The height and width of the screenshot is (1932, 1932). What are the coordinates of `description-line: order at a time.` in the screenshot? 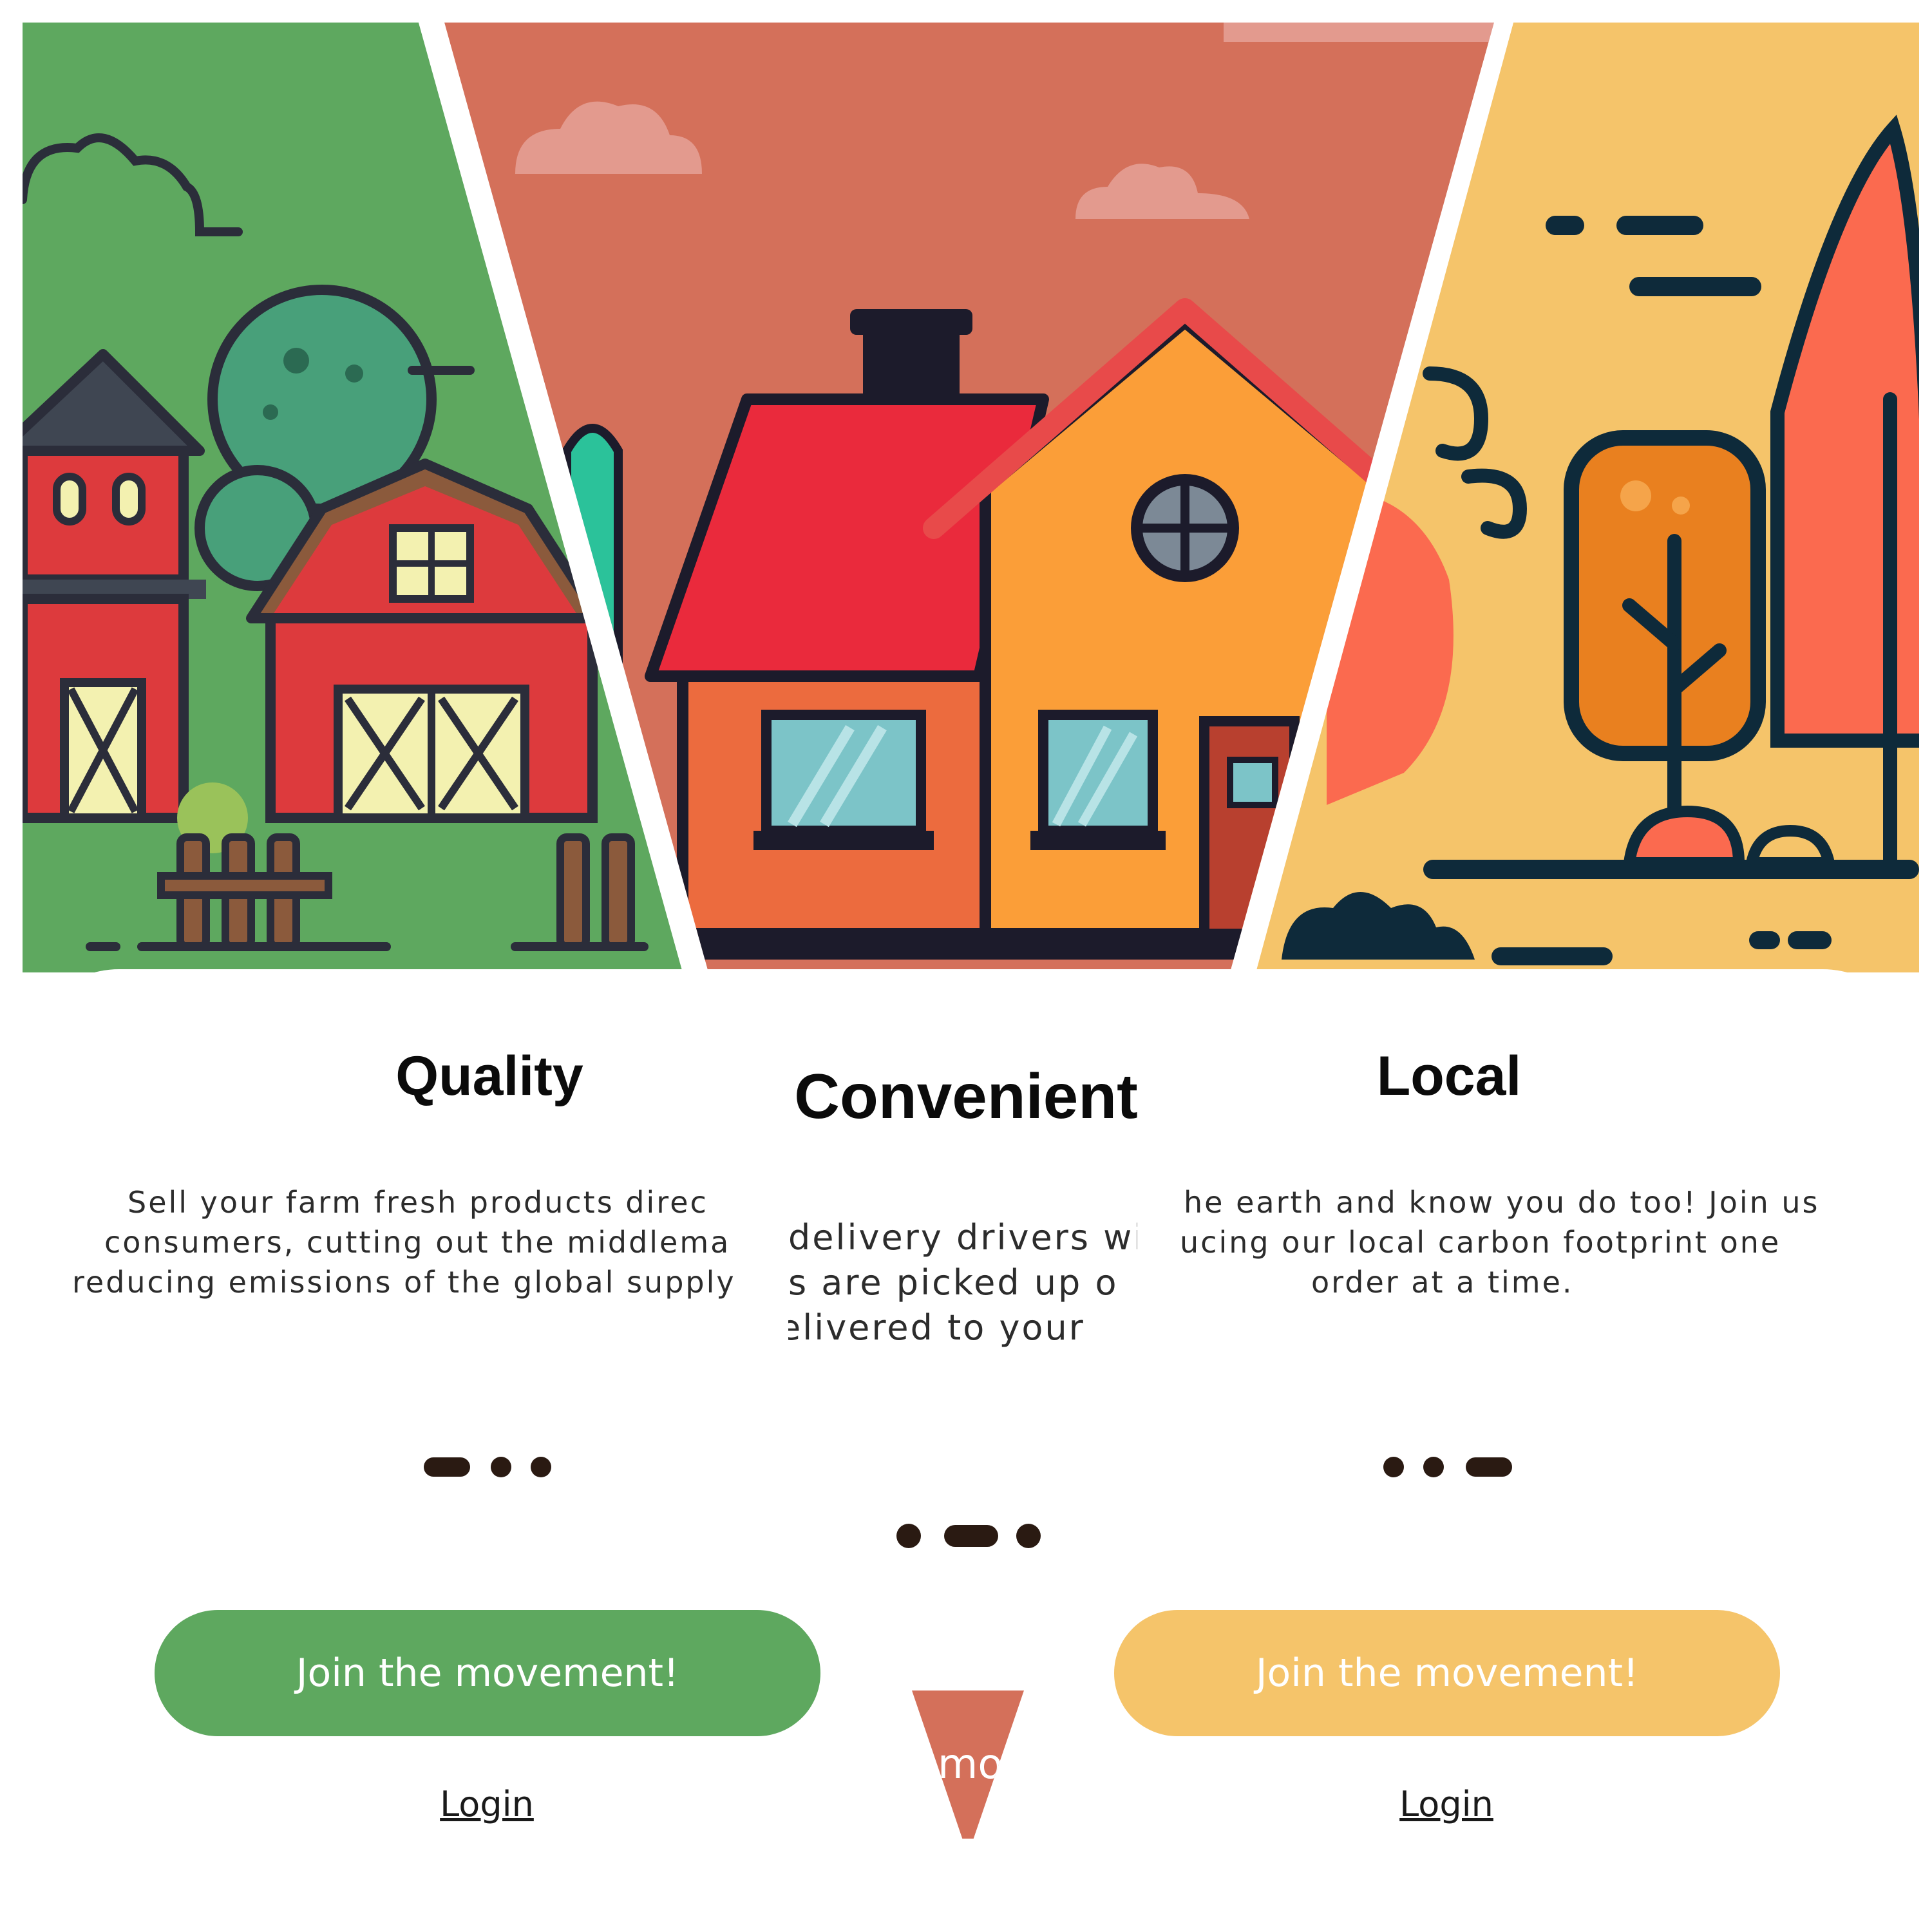 It's located at (1442, 1283).